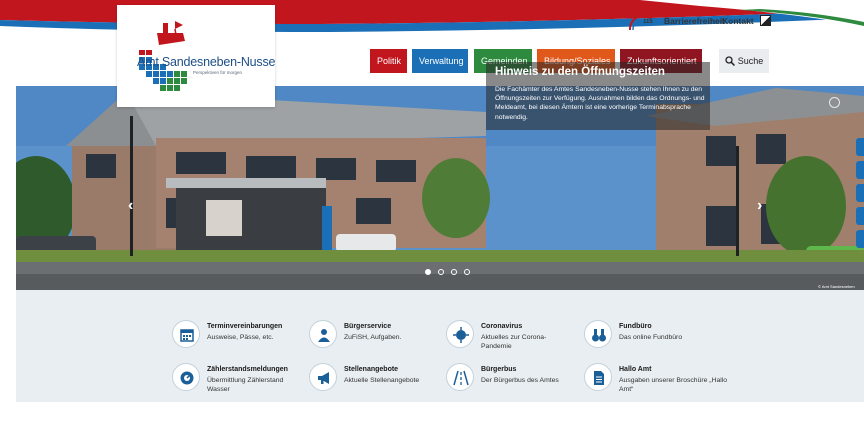 Image resolution: width=864 pixels, height=426 pixels. Describe the element at coordinates (580, 72) in the screenshot. I see `hero-notice-title: Hinweis zu den Öffnungszeiten` at that location.